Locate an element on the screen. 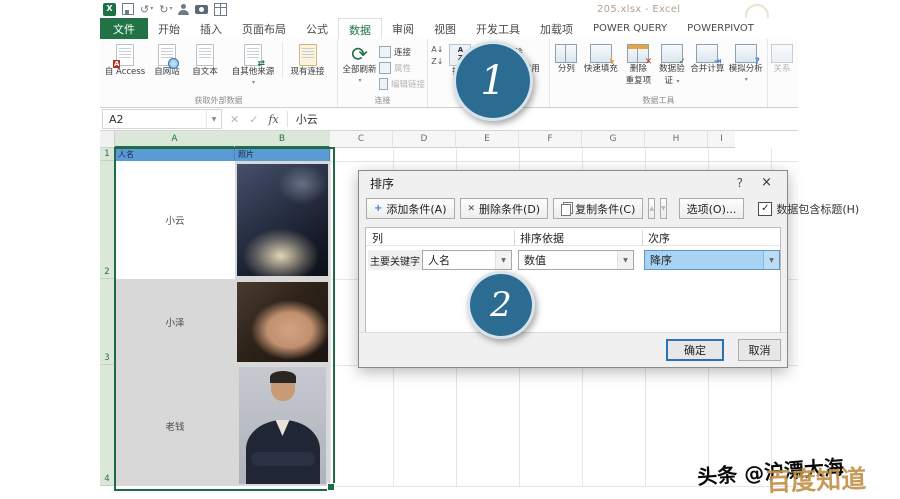  from-access-button: A 自 Access is located at coordinates (125, 60).